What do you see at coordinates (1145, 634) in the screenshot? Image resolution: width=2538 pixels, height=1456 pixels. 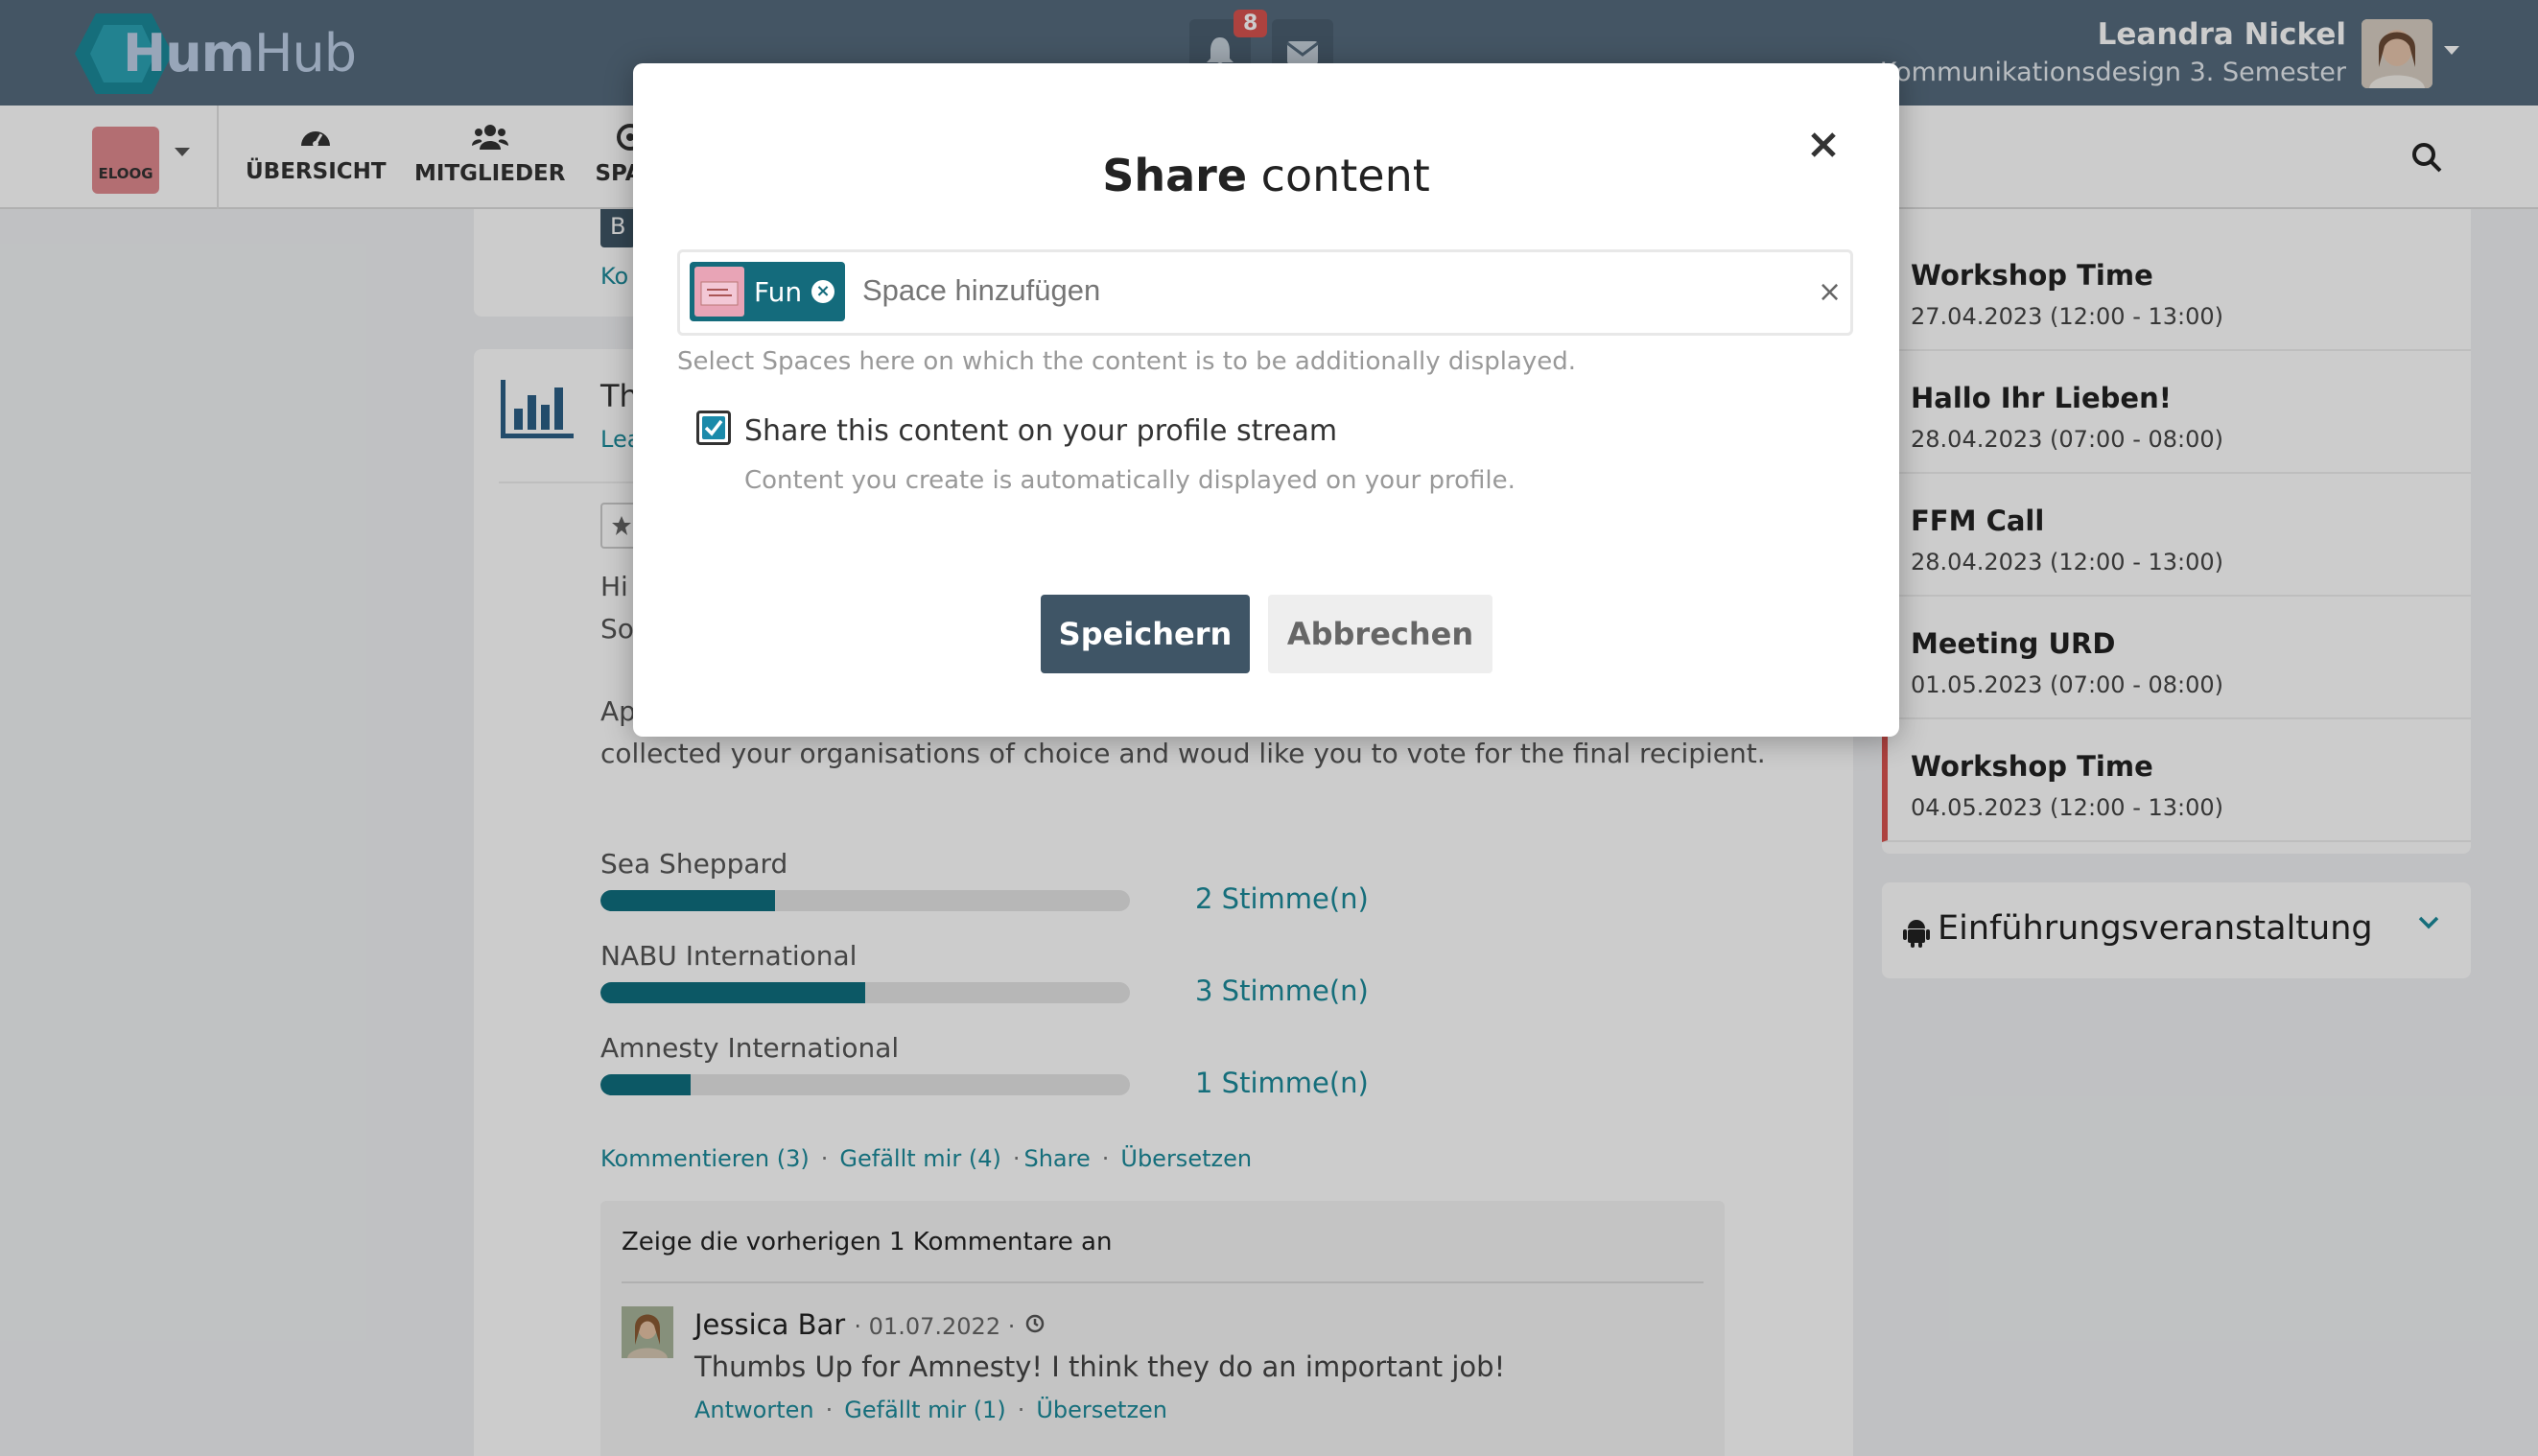 I see `save-button: Speichern` at bounding box center [1145, 634].